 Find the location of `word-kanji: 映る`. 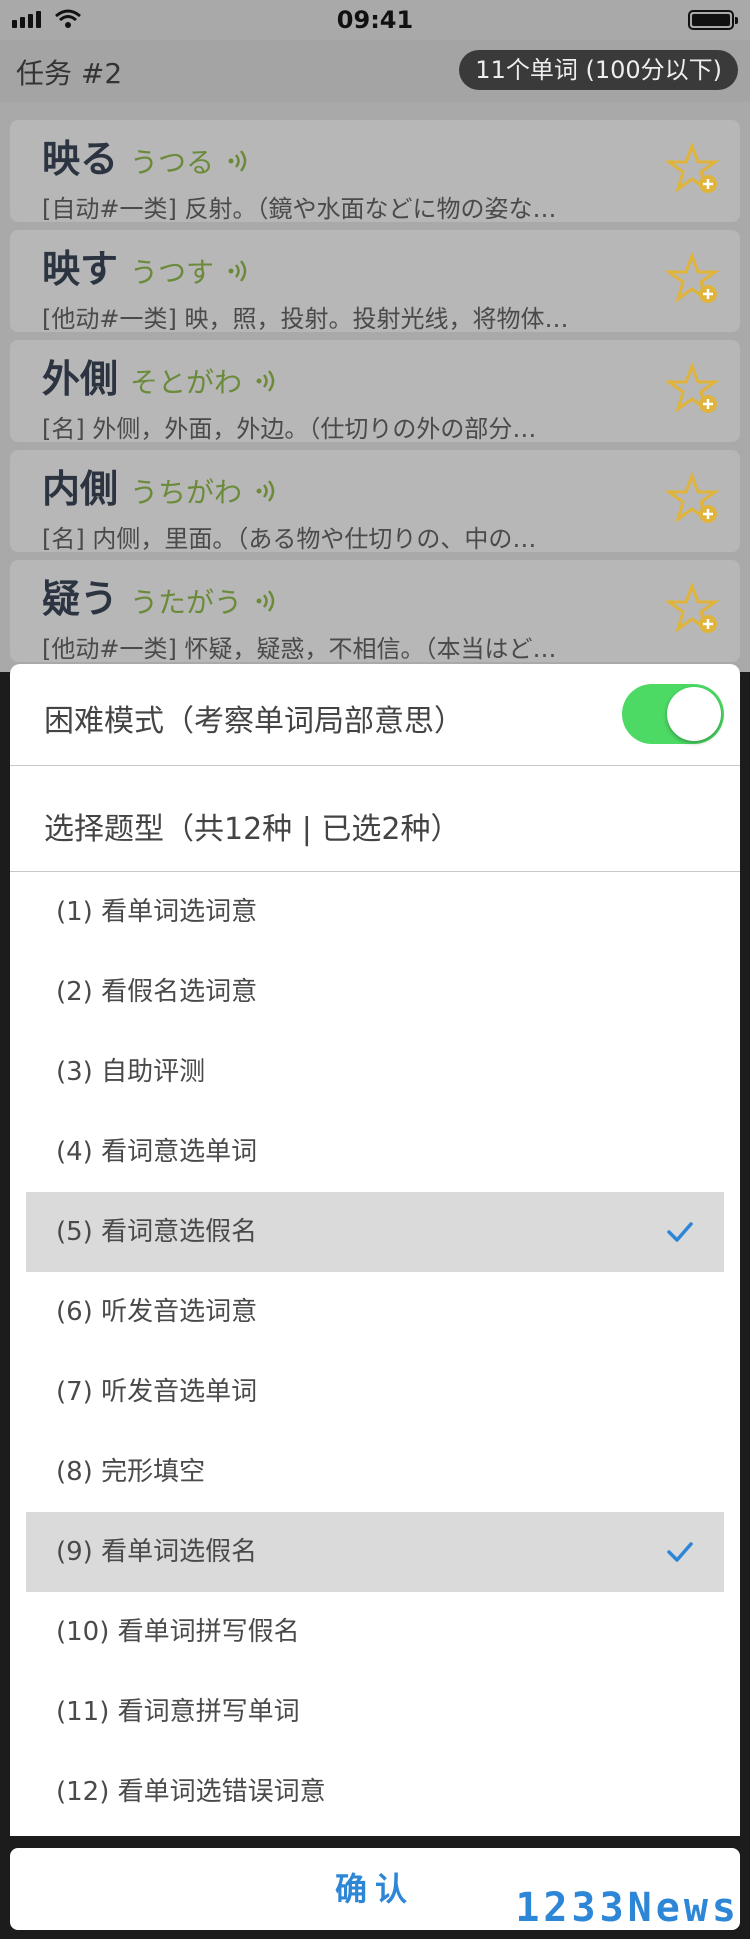

word-kanji: 映る is located at coordinates (80, 159).